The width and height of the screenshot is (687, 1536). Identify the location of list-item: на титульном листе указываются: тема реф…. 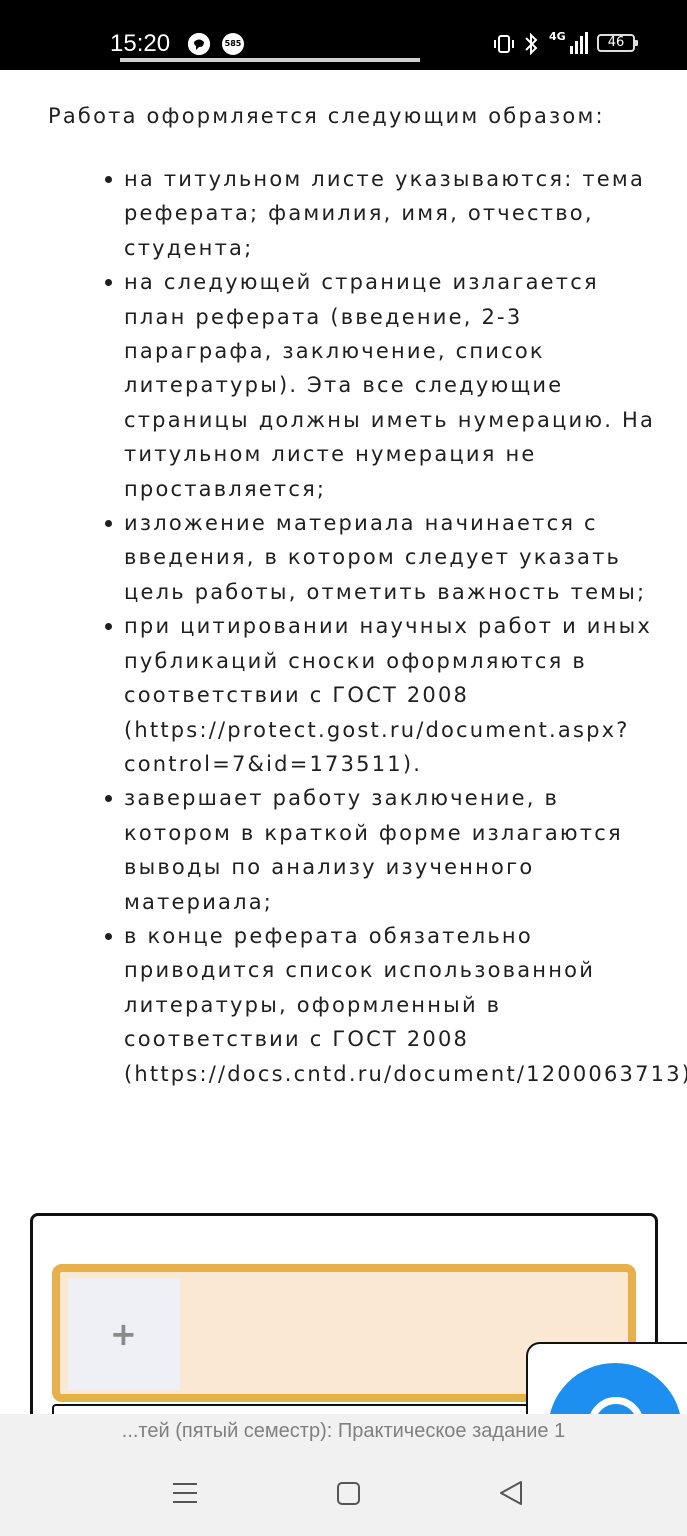
(396, 213).